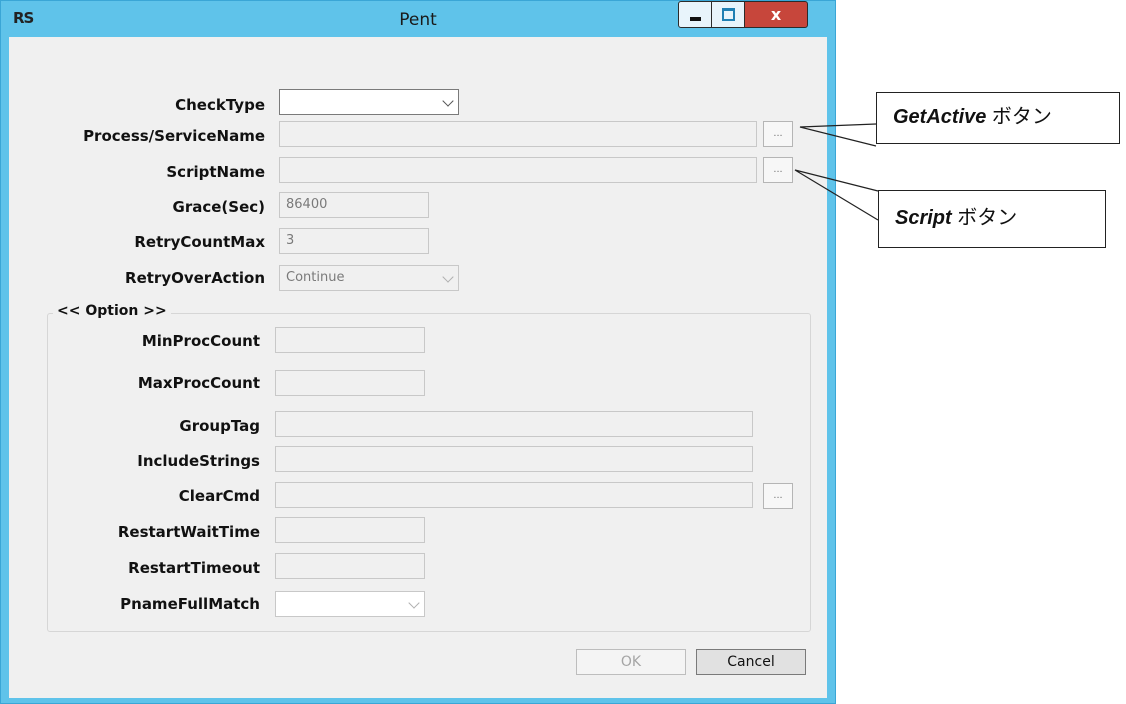 Image resolution: width=1126 pixels, height=704 pixels. Describe the element at coordinates (838, 135) in the screenshot. I see `get-active-leader` at that location.